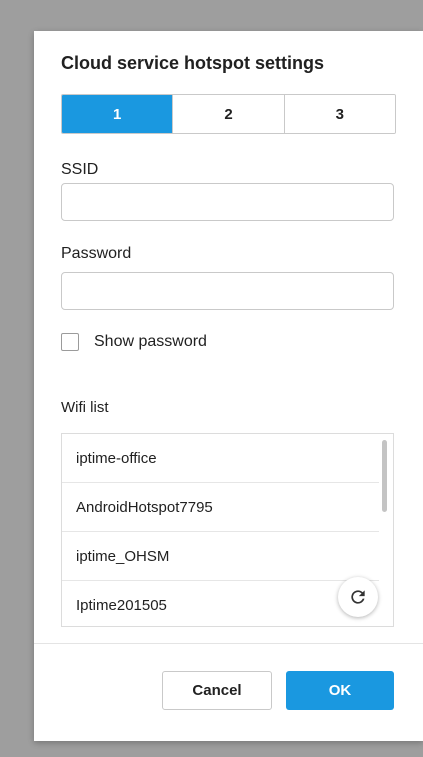 This screenshot has height=757, width=423. I want to click on ssid-input, so click(227, 202).